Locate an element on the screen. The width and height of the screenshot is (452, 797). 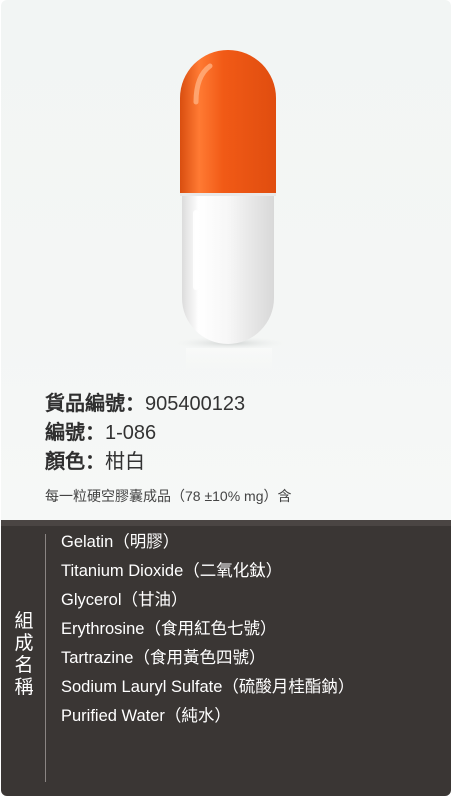
color-value: 柑白 is located at coordinates (125, 462).